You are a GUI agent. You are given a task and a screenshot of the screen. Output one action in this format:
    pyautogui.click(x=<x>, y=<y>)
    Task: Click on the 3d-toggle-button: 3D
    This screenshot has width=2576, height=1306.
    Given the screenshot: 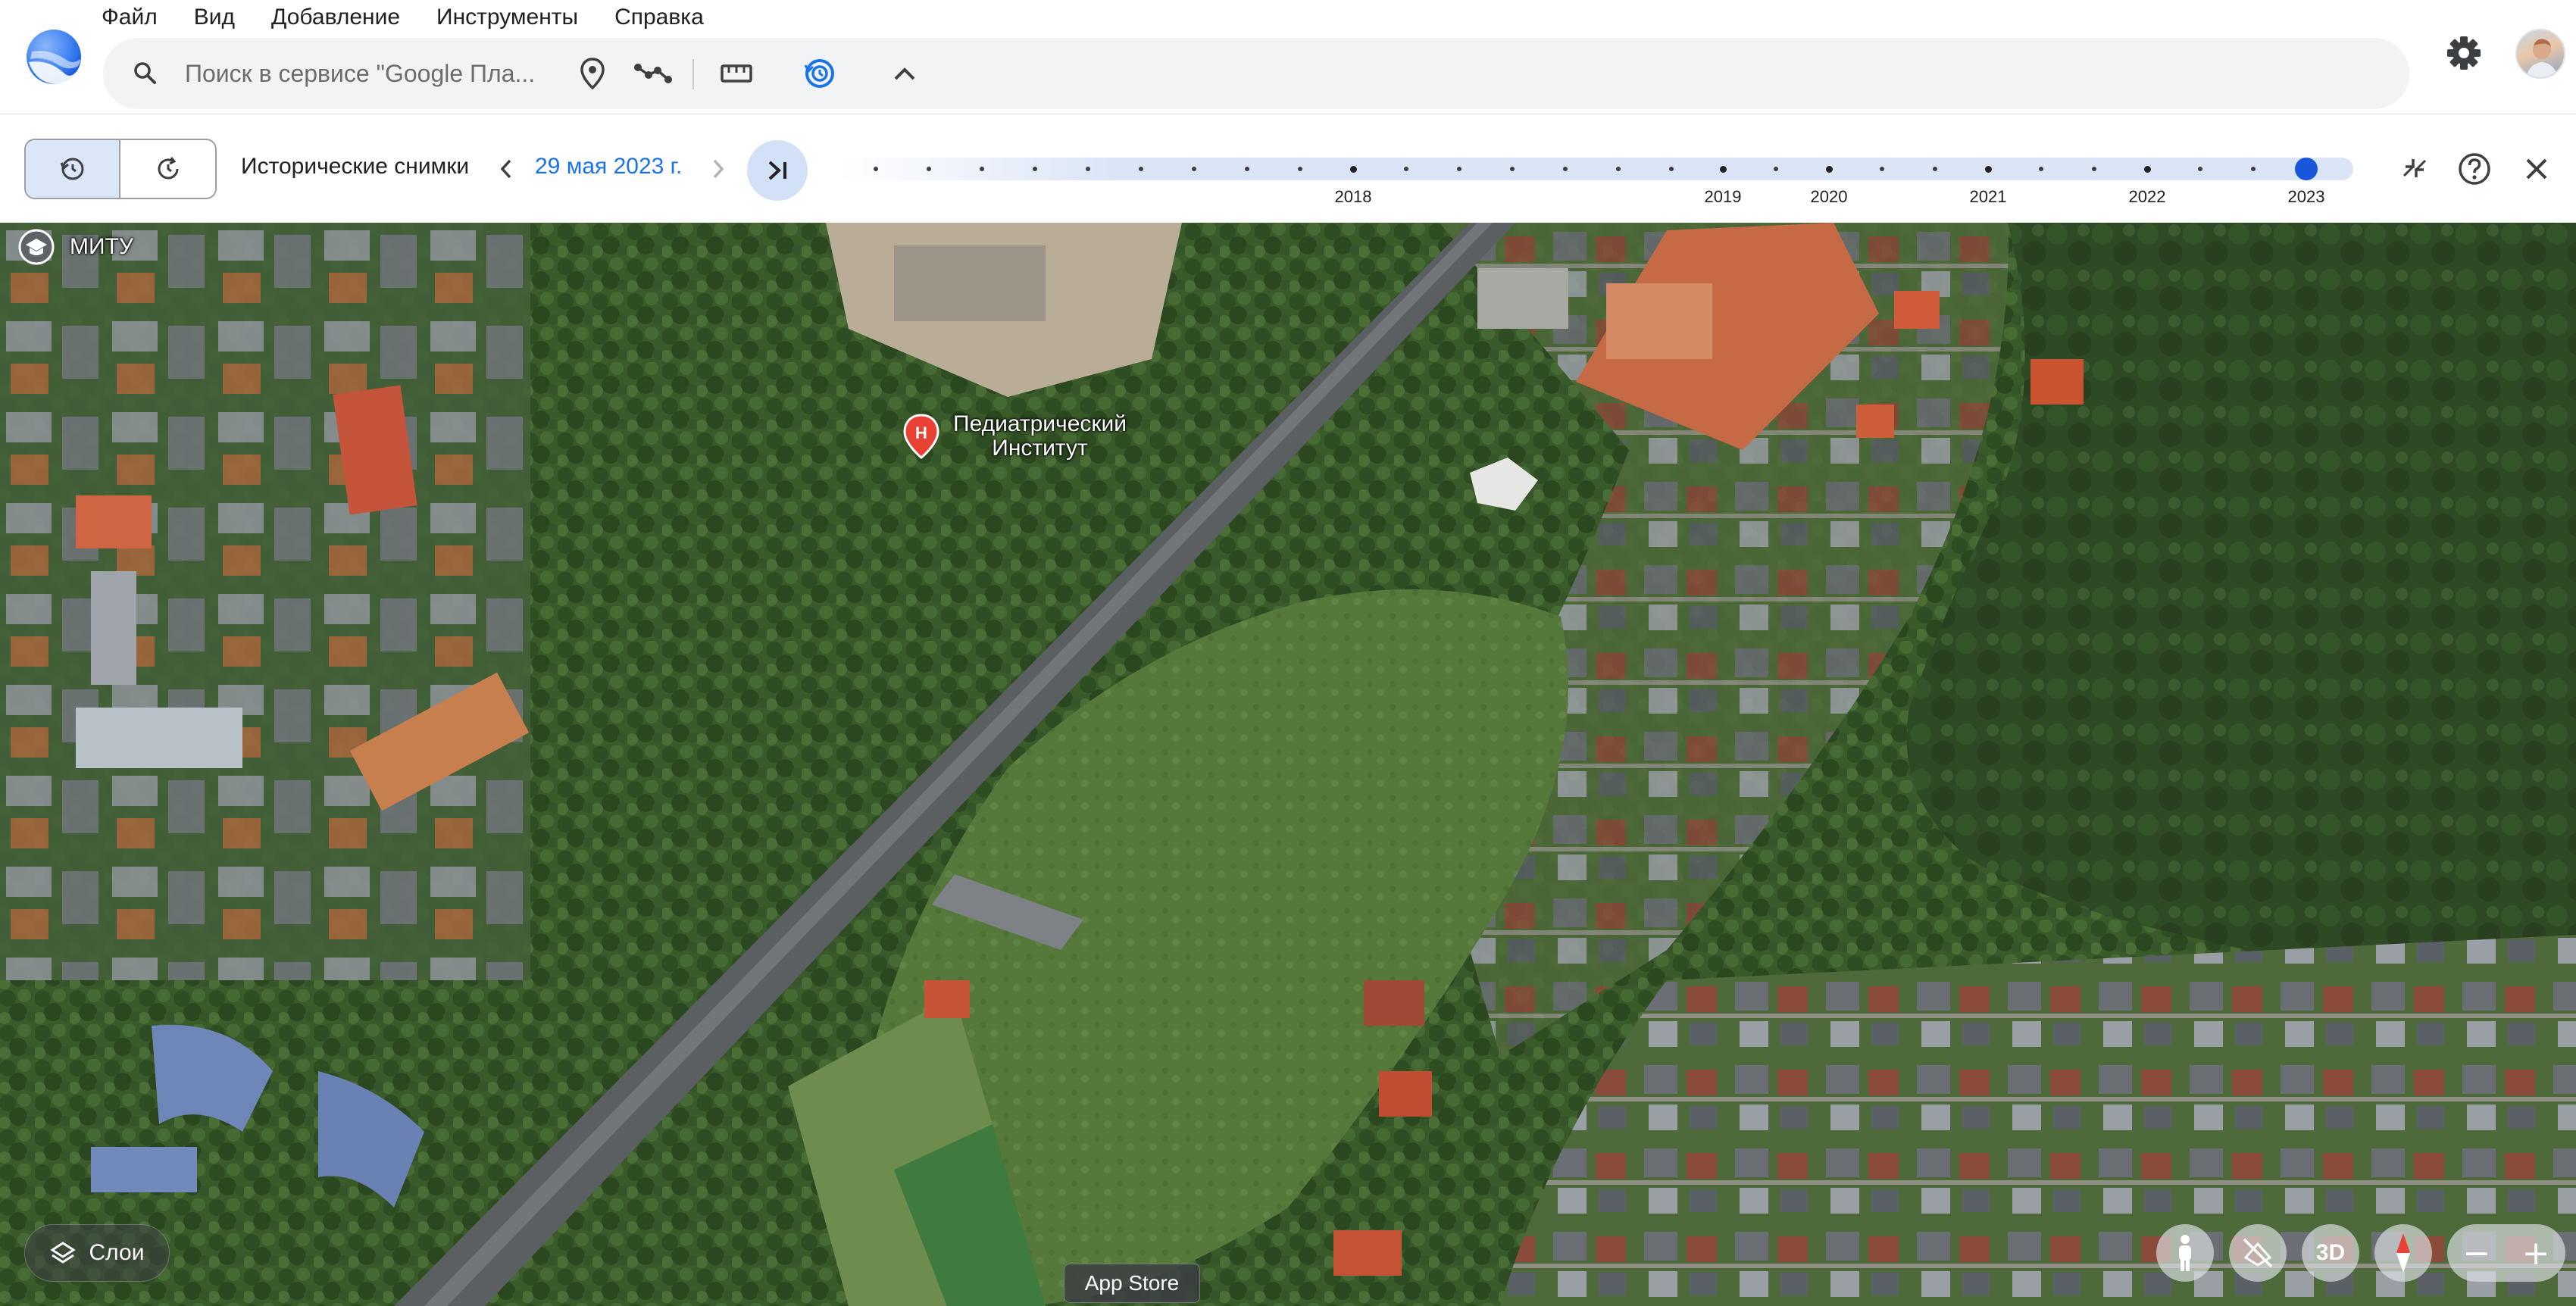 What is the action you would take?
    pyautogui.click(x=2330, y=1253)
    